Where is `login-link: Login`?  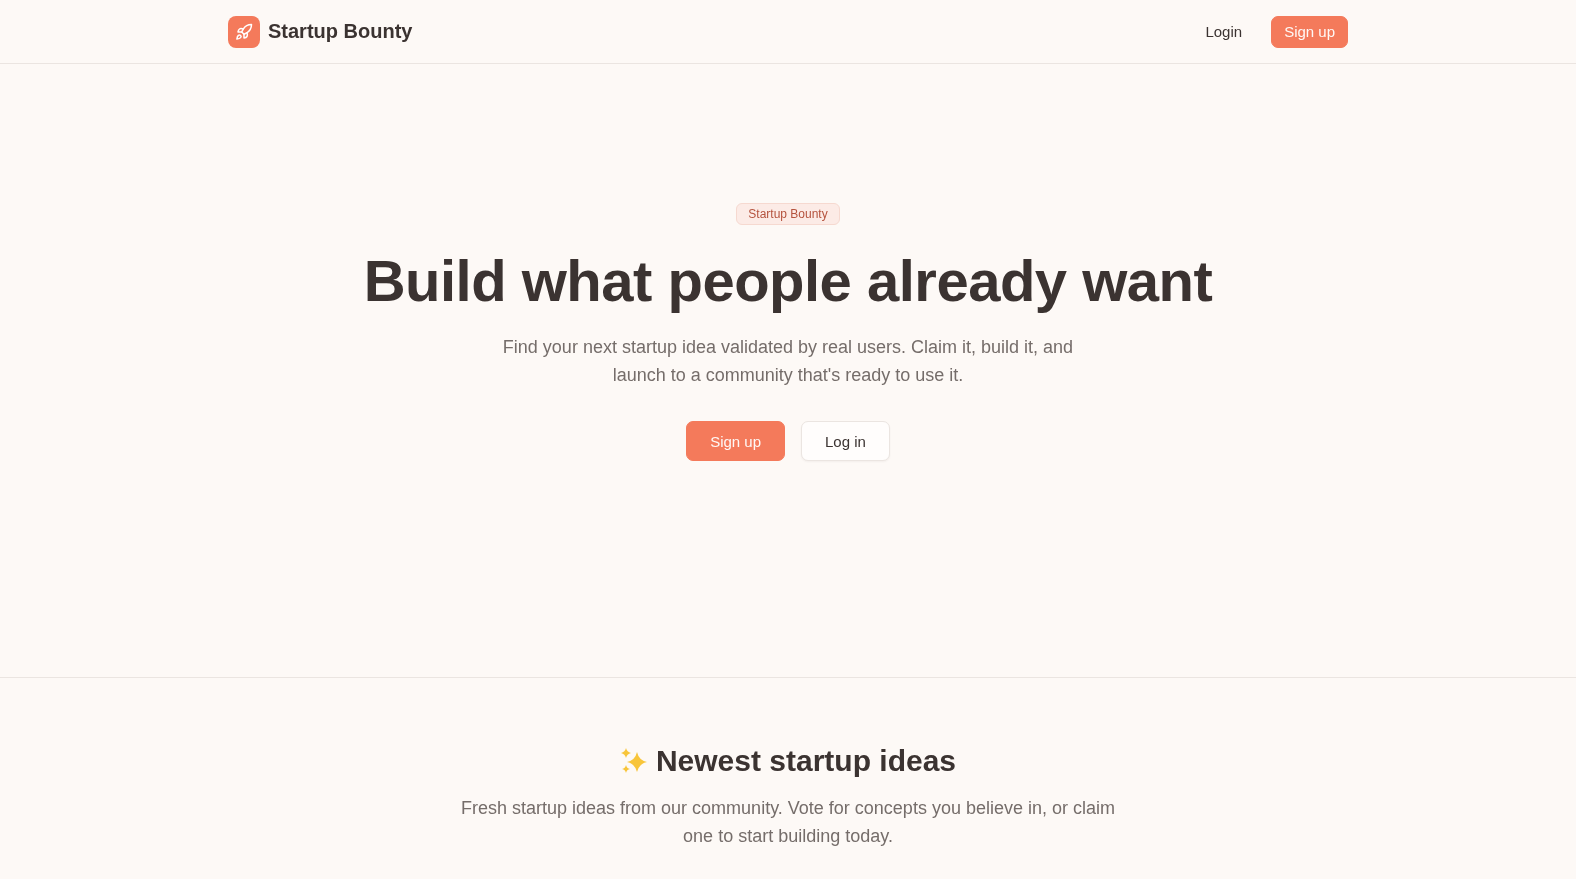 login-link: Login is located at coordinates (1224, 31).